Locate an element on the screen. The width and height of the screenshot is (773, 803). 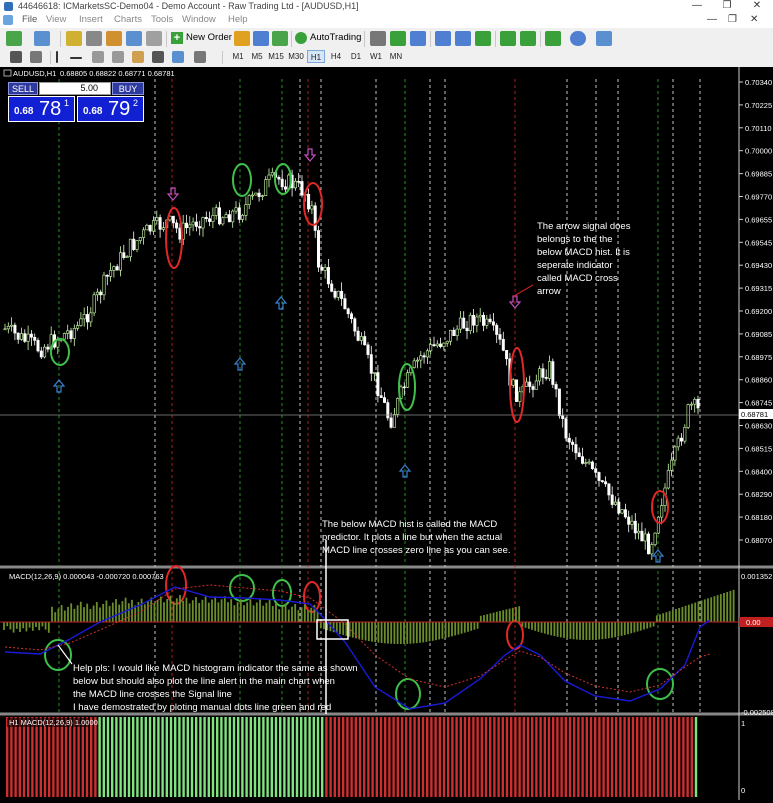
cursor-icon is located at coordinates (16, 57).